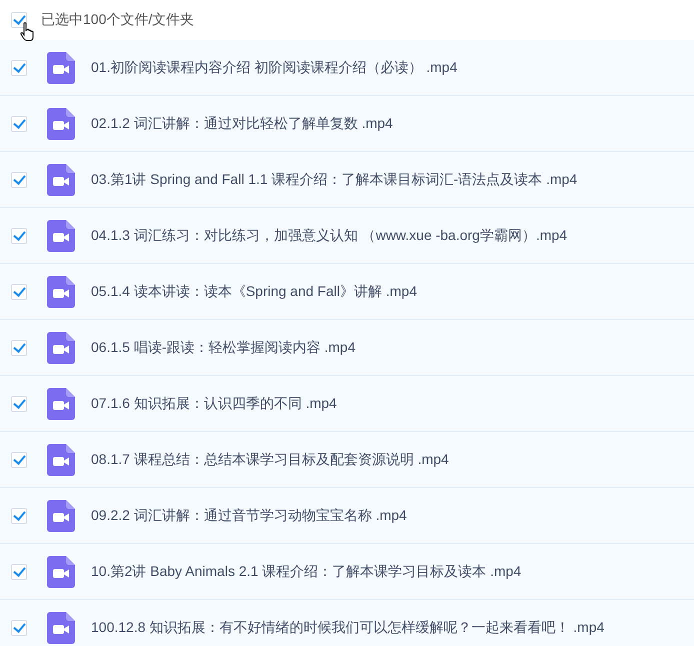  I want to click on file-name: 05.1.4 读本讲读：读本《Spring and Fall》讲解 .mp4, so click(254, 291).